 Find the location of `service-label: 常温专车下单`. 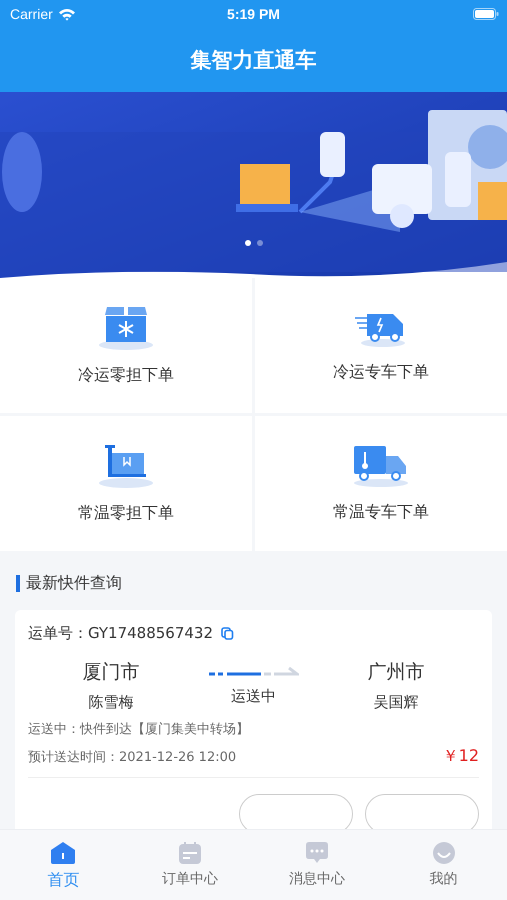

service-label: 常温专车下单 is located at coordinates (381, 512).